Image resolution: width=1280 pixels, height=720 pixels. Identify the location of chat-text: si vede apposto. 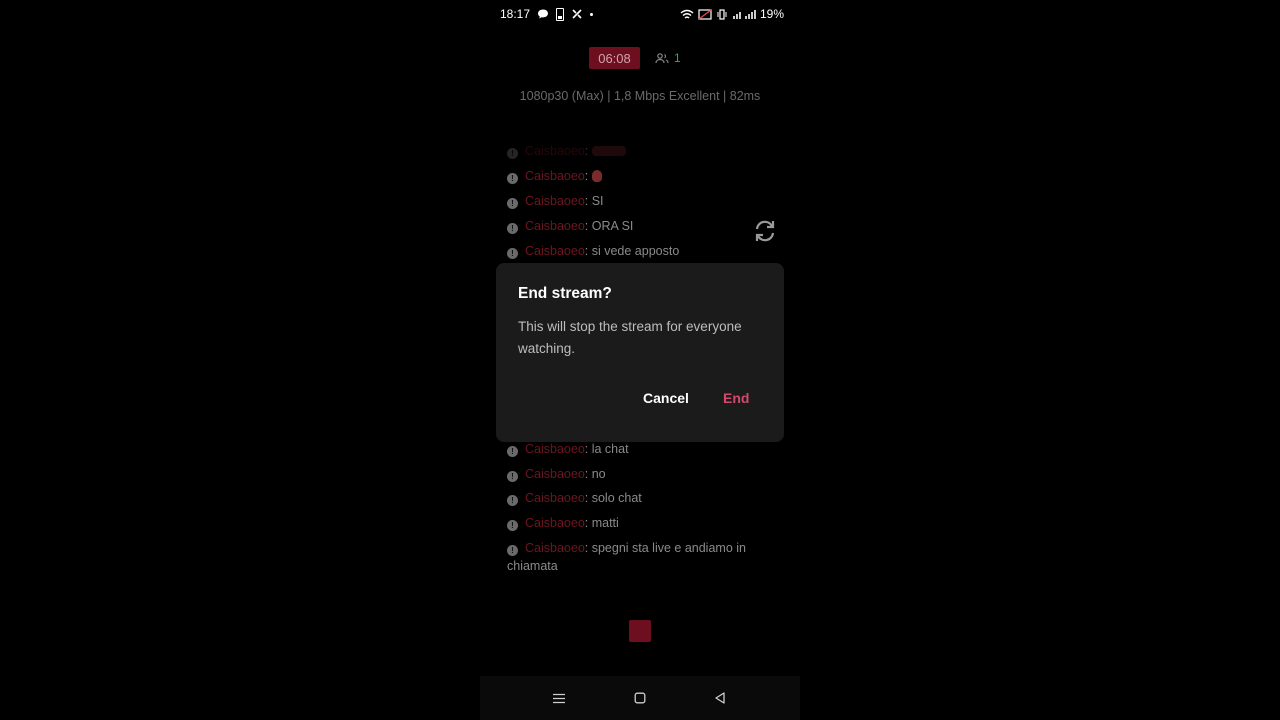
(635, 251).